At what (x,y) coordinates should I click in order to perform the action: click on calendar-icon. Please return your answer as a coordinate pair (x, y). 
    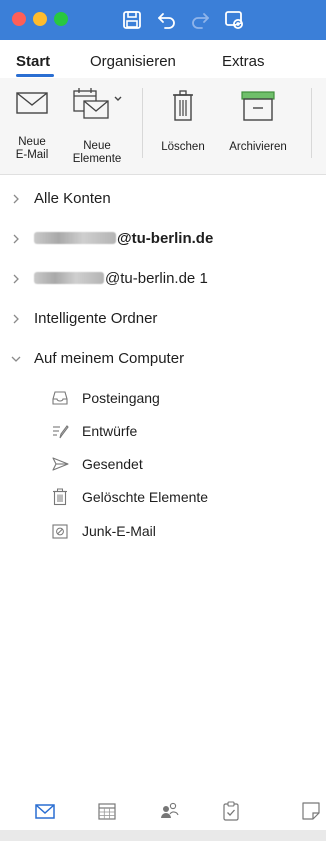
    Looking at the image, I should click on (107, 811).